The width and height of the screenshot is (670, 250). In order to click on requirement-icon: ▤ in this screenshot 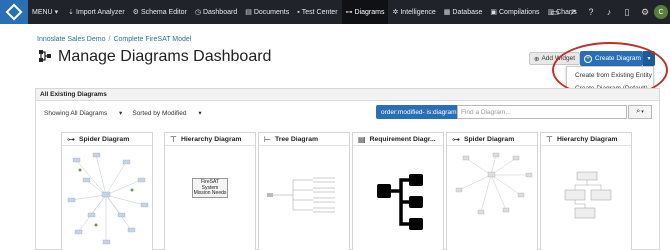, I will do `click(362, 139)`.